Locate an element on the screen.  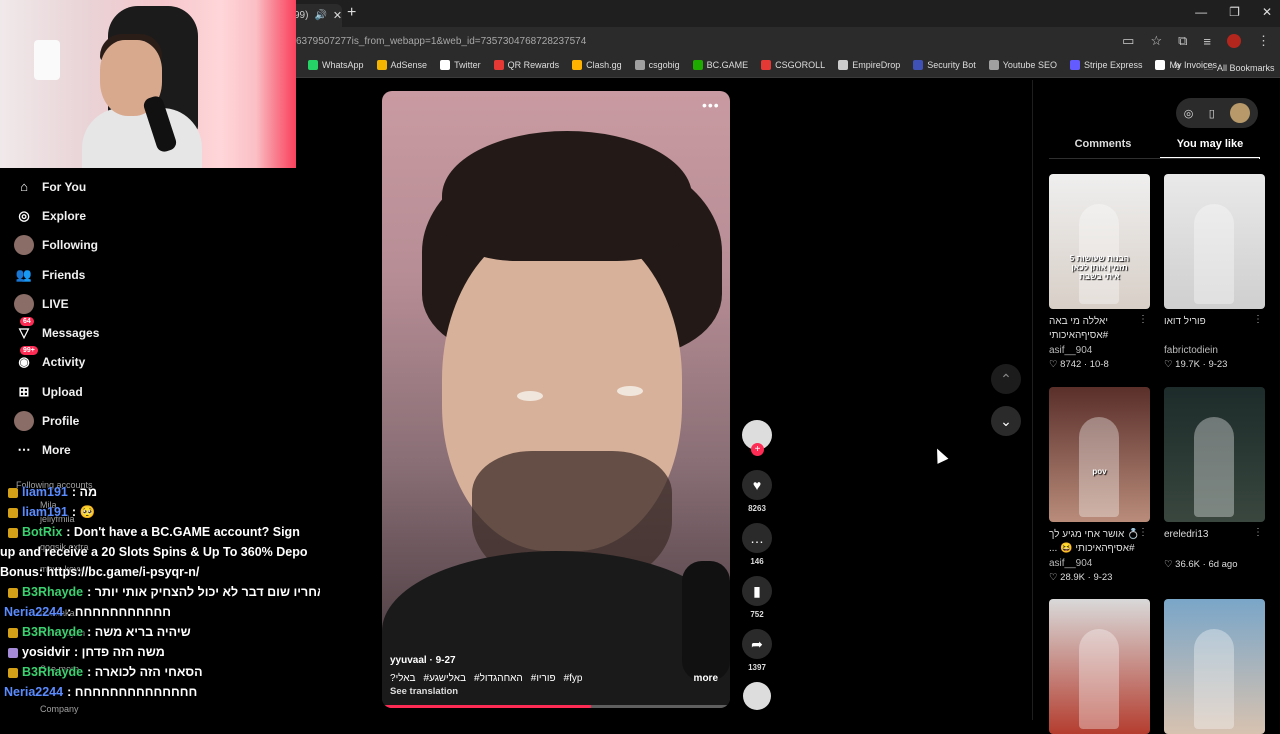
bookmark-whatsapp: WhatsApp is located at coordinates (336, 65).